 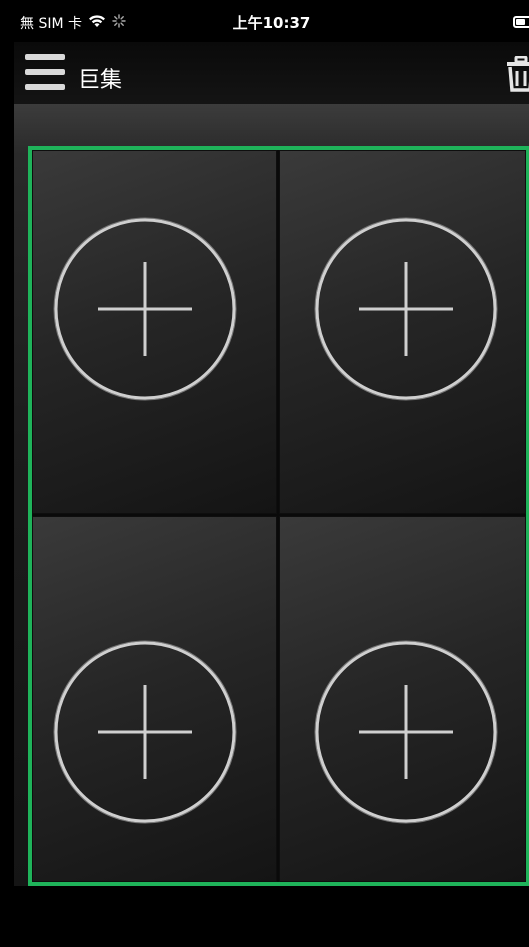 I want to click on status-bar: 無 SIM 卡 上午10:37, so click(x=271, y=21).